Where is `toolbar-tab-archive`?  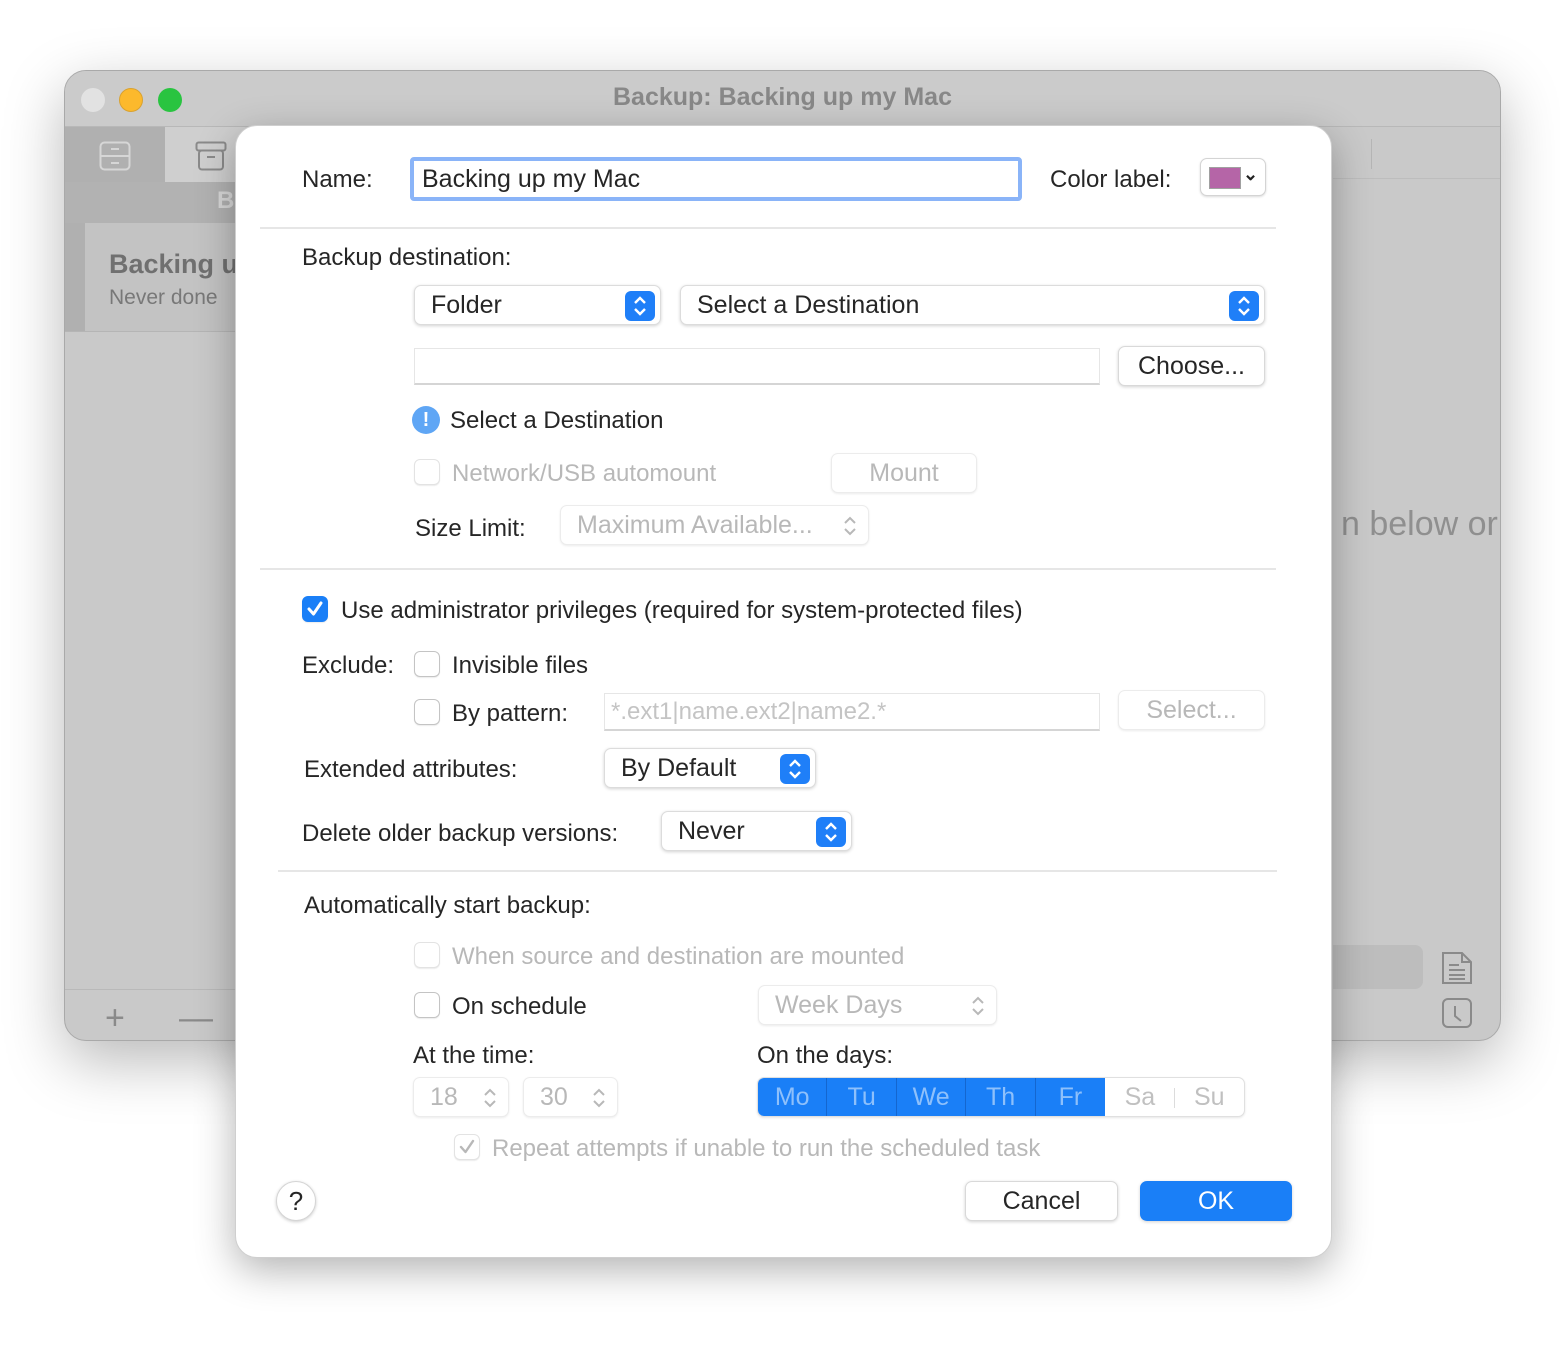
toolbar-tab-archive is located at coordinates (205, 154).